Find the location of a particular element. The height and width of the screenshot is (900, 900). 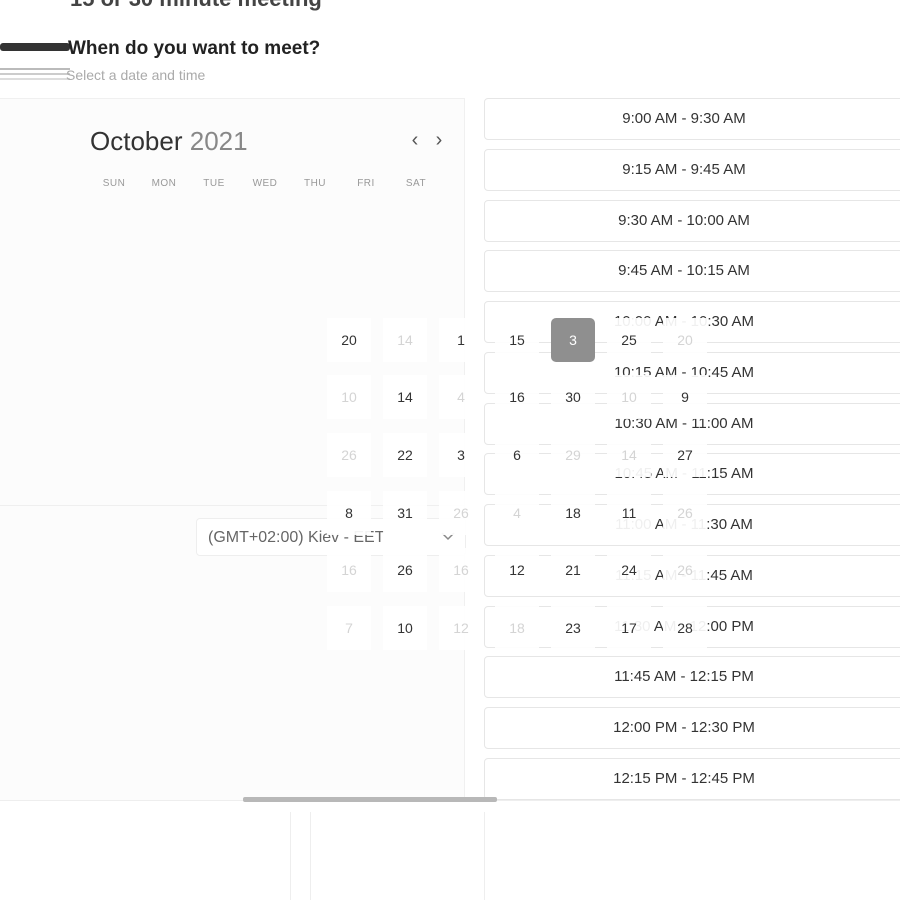

time-slot-1145: 11:45 AM - 12:15 PM is located at coordinates (692, 677).